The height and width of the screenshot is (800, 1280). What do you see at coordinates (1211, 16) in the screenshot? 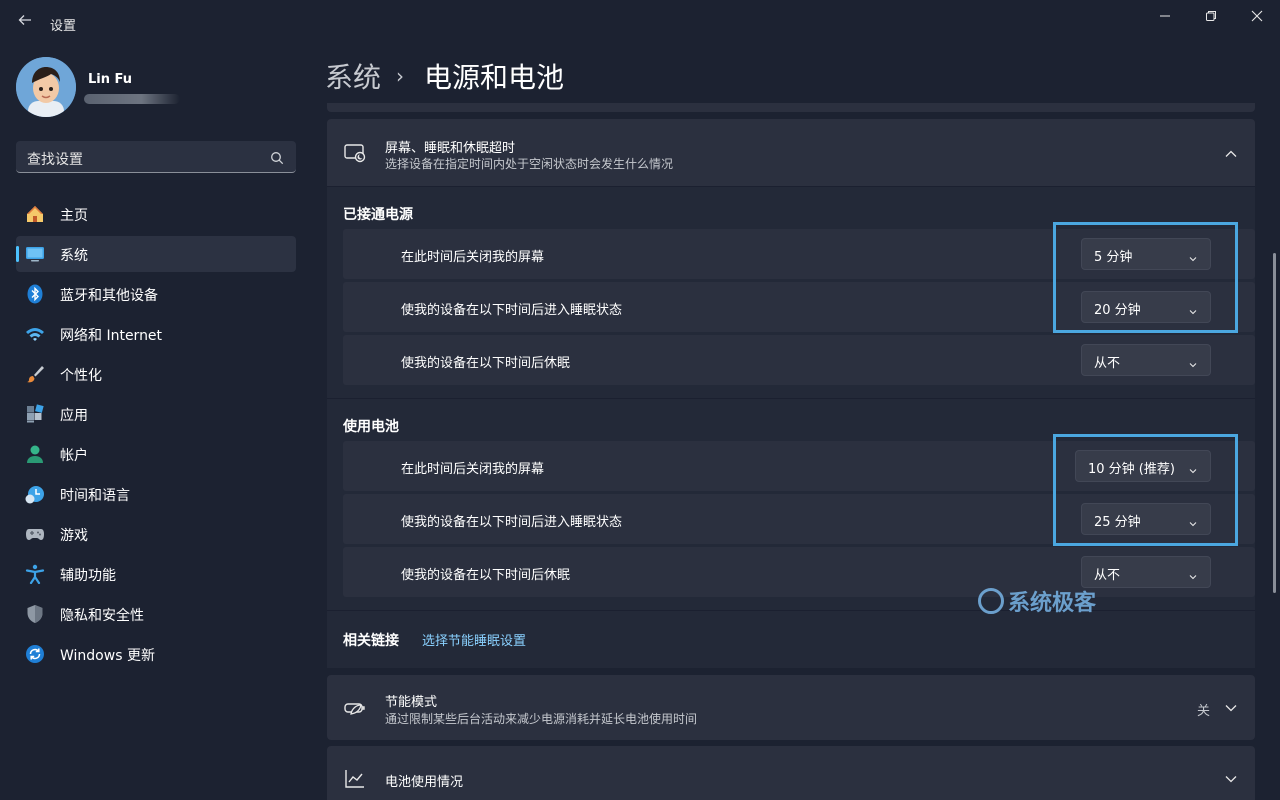
I see `maximize-icon` at bounding box center [1211, 16].